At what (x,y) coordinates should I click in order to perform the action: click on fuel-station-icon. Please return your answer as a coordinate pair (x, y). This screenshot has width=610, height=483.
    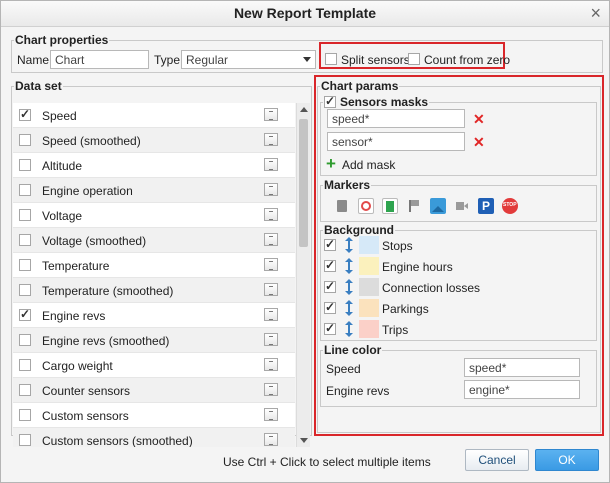
    Looking at the image, I should click on (390, 206).